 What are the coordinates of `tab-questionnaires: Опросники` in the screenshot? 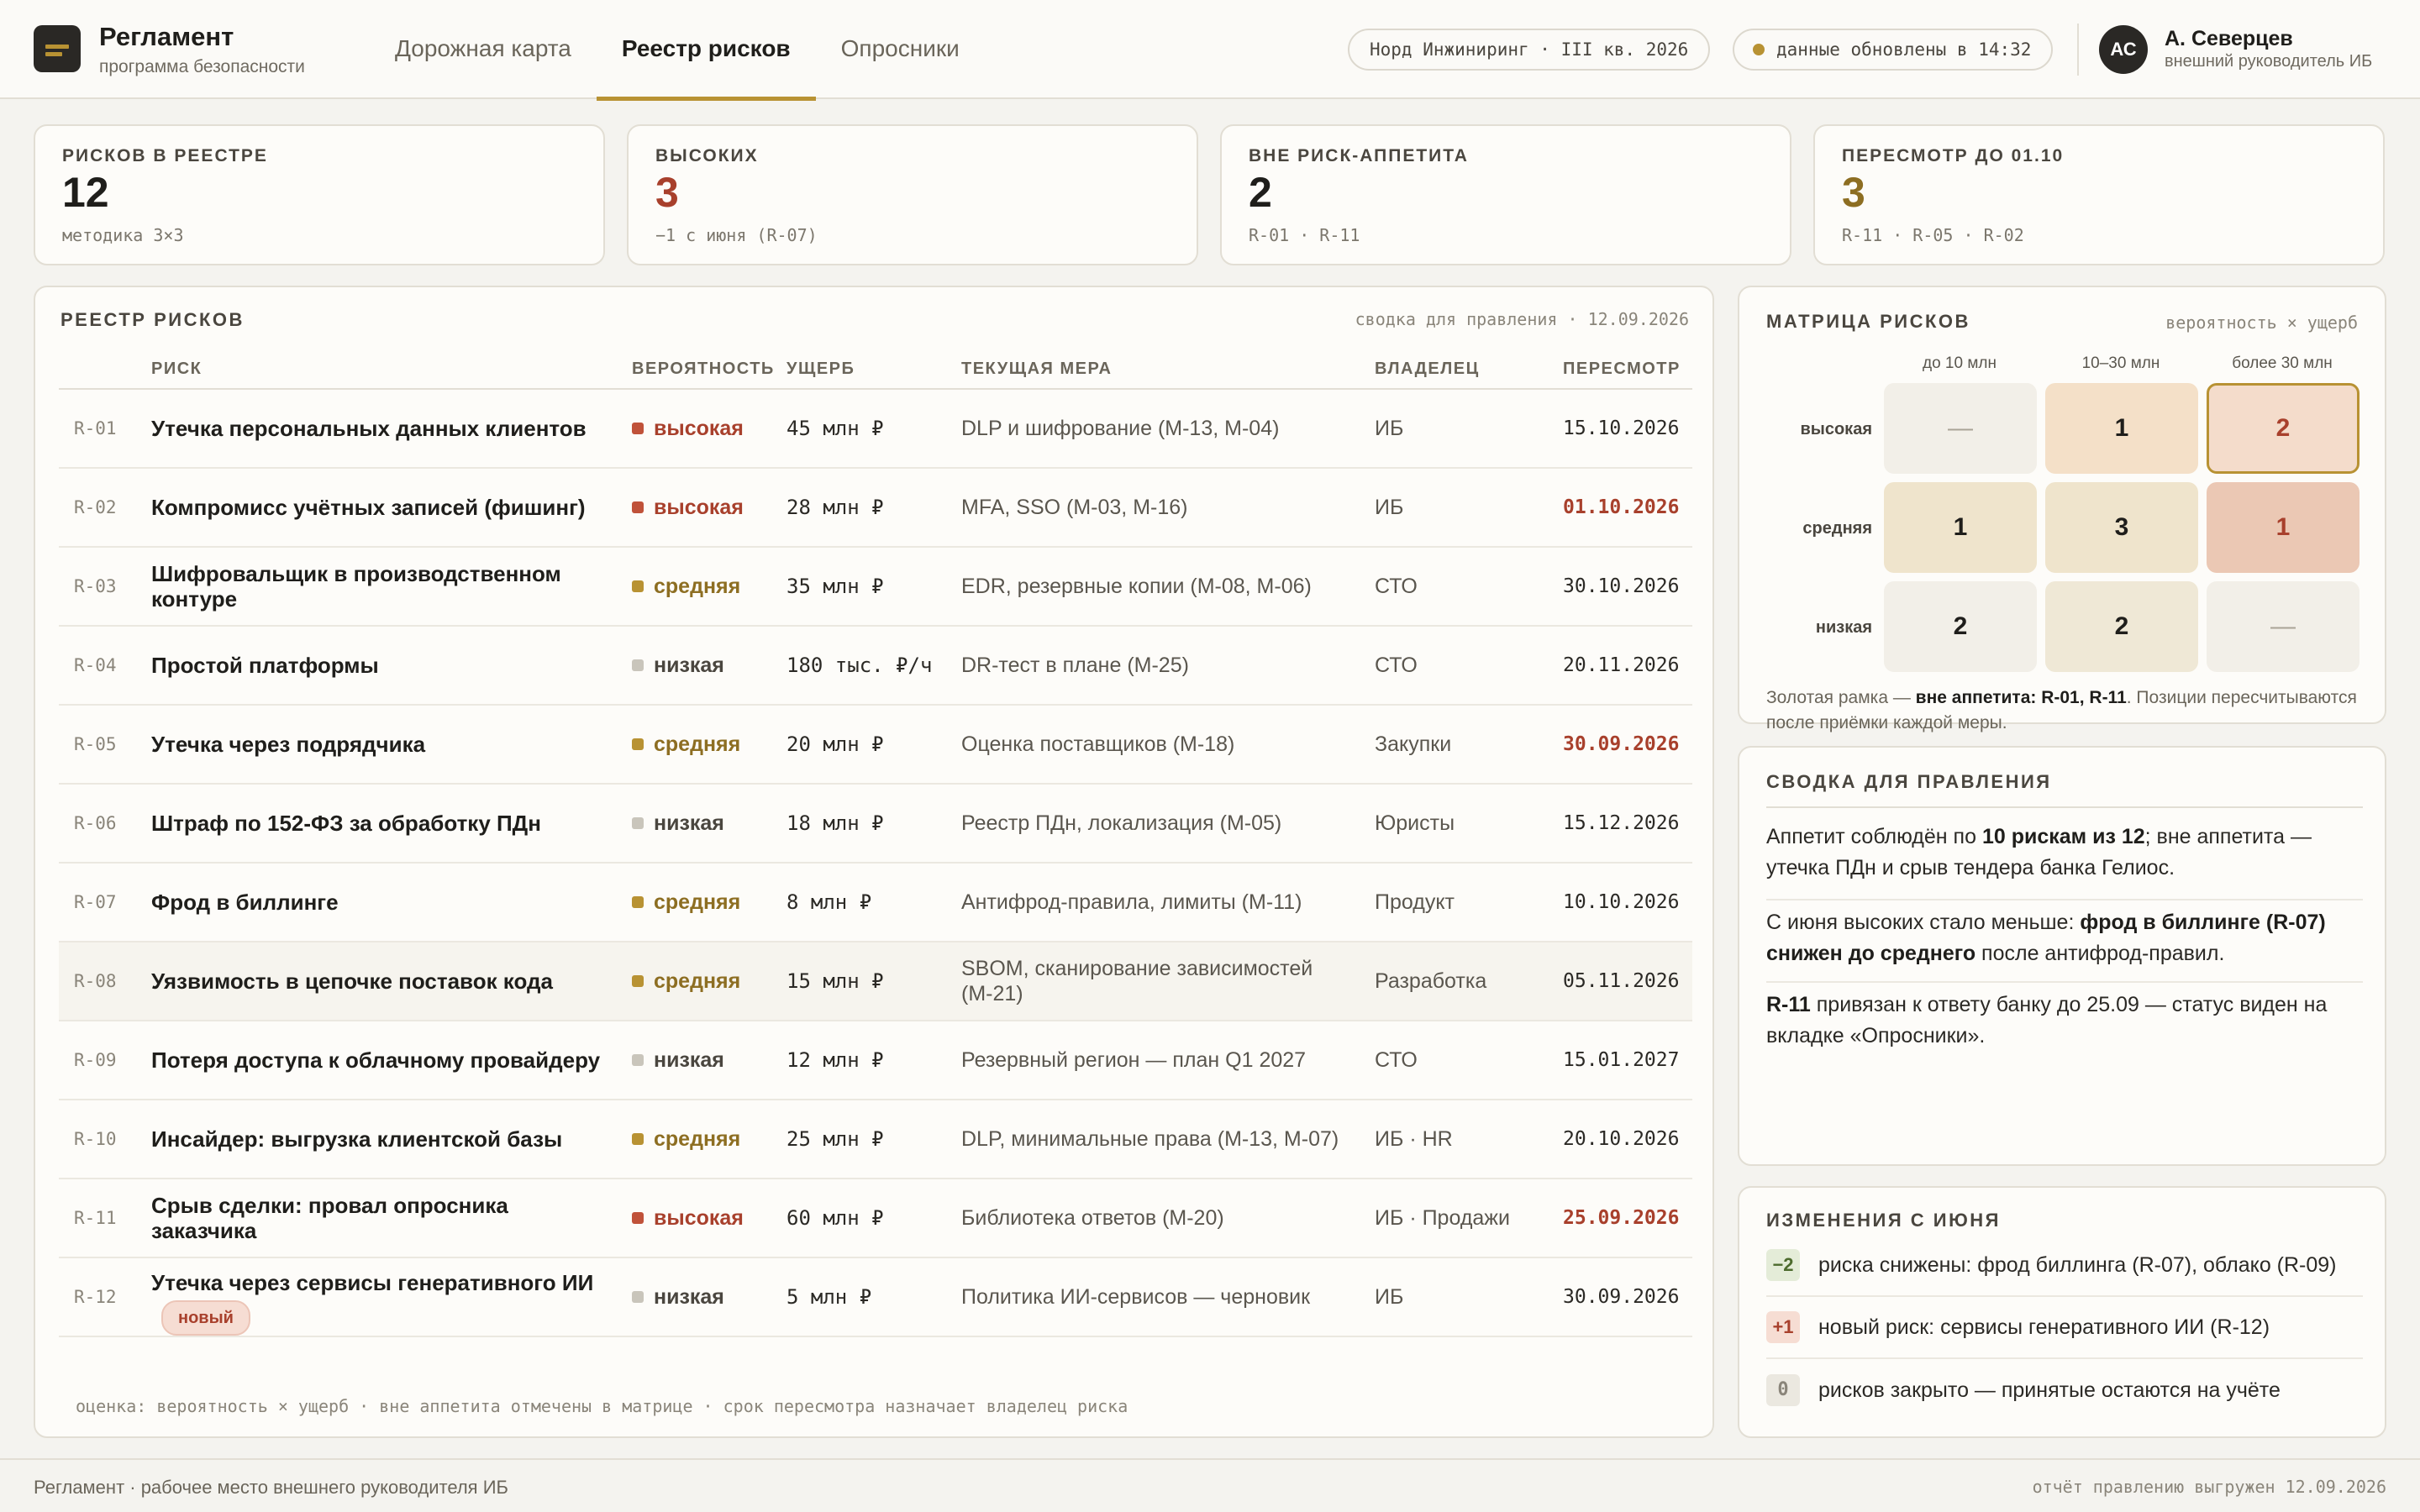 It's located at (901, 49).